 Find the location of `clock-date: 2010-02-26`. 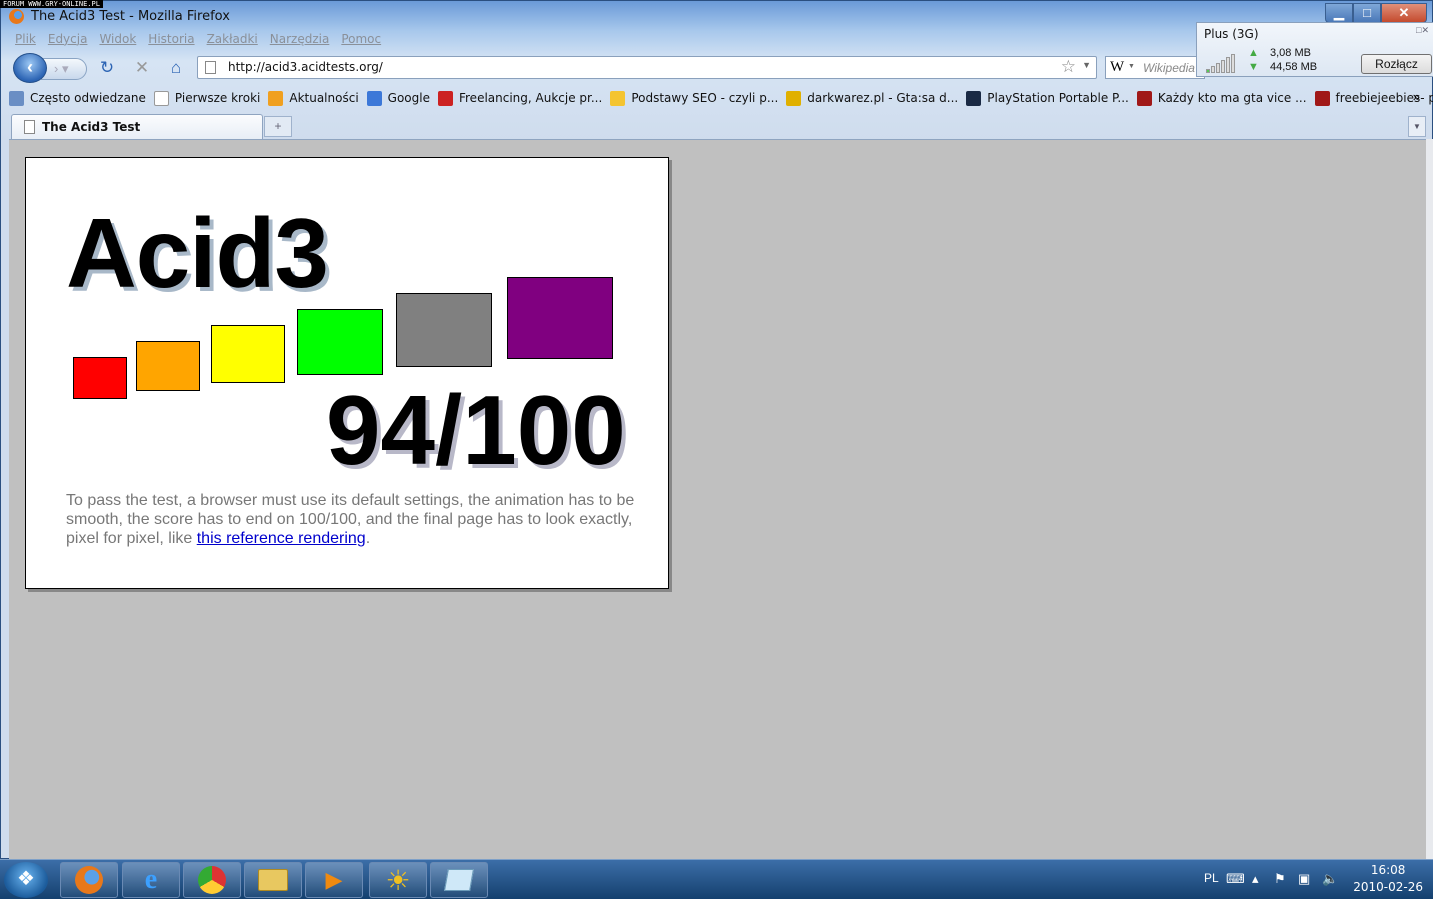

clock-date: 2010-02-26 is located at coordinates (1388, 887).